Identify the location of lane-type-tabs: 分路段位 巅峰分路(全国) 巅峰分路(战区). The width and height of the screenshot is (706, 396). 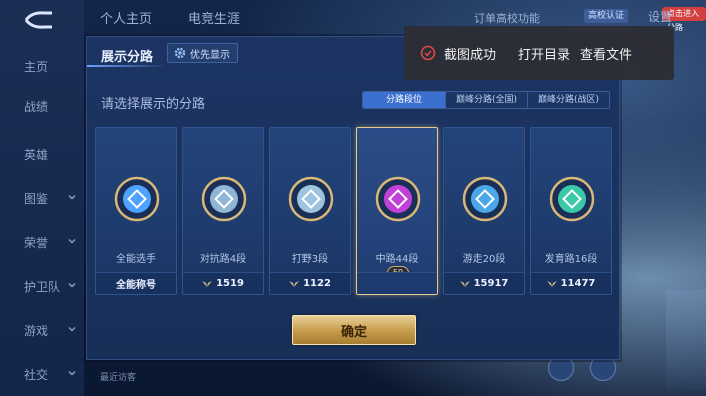
(486, 100).